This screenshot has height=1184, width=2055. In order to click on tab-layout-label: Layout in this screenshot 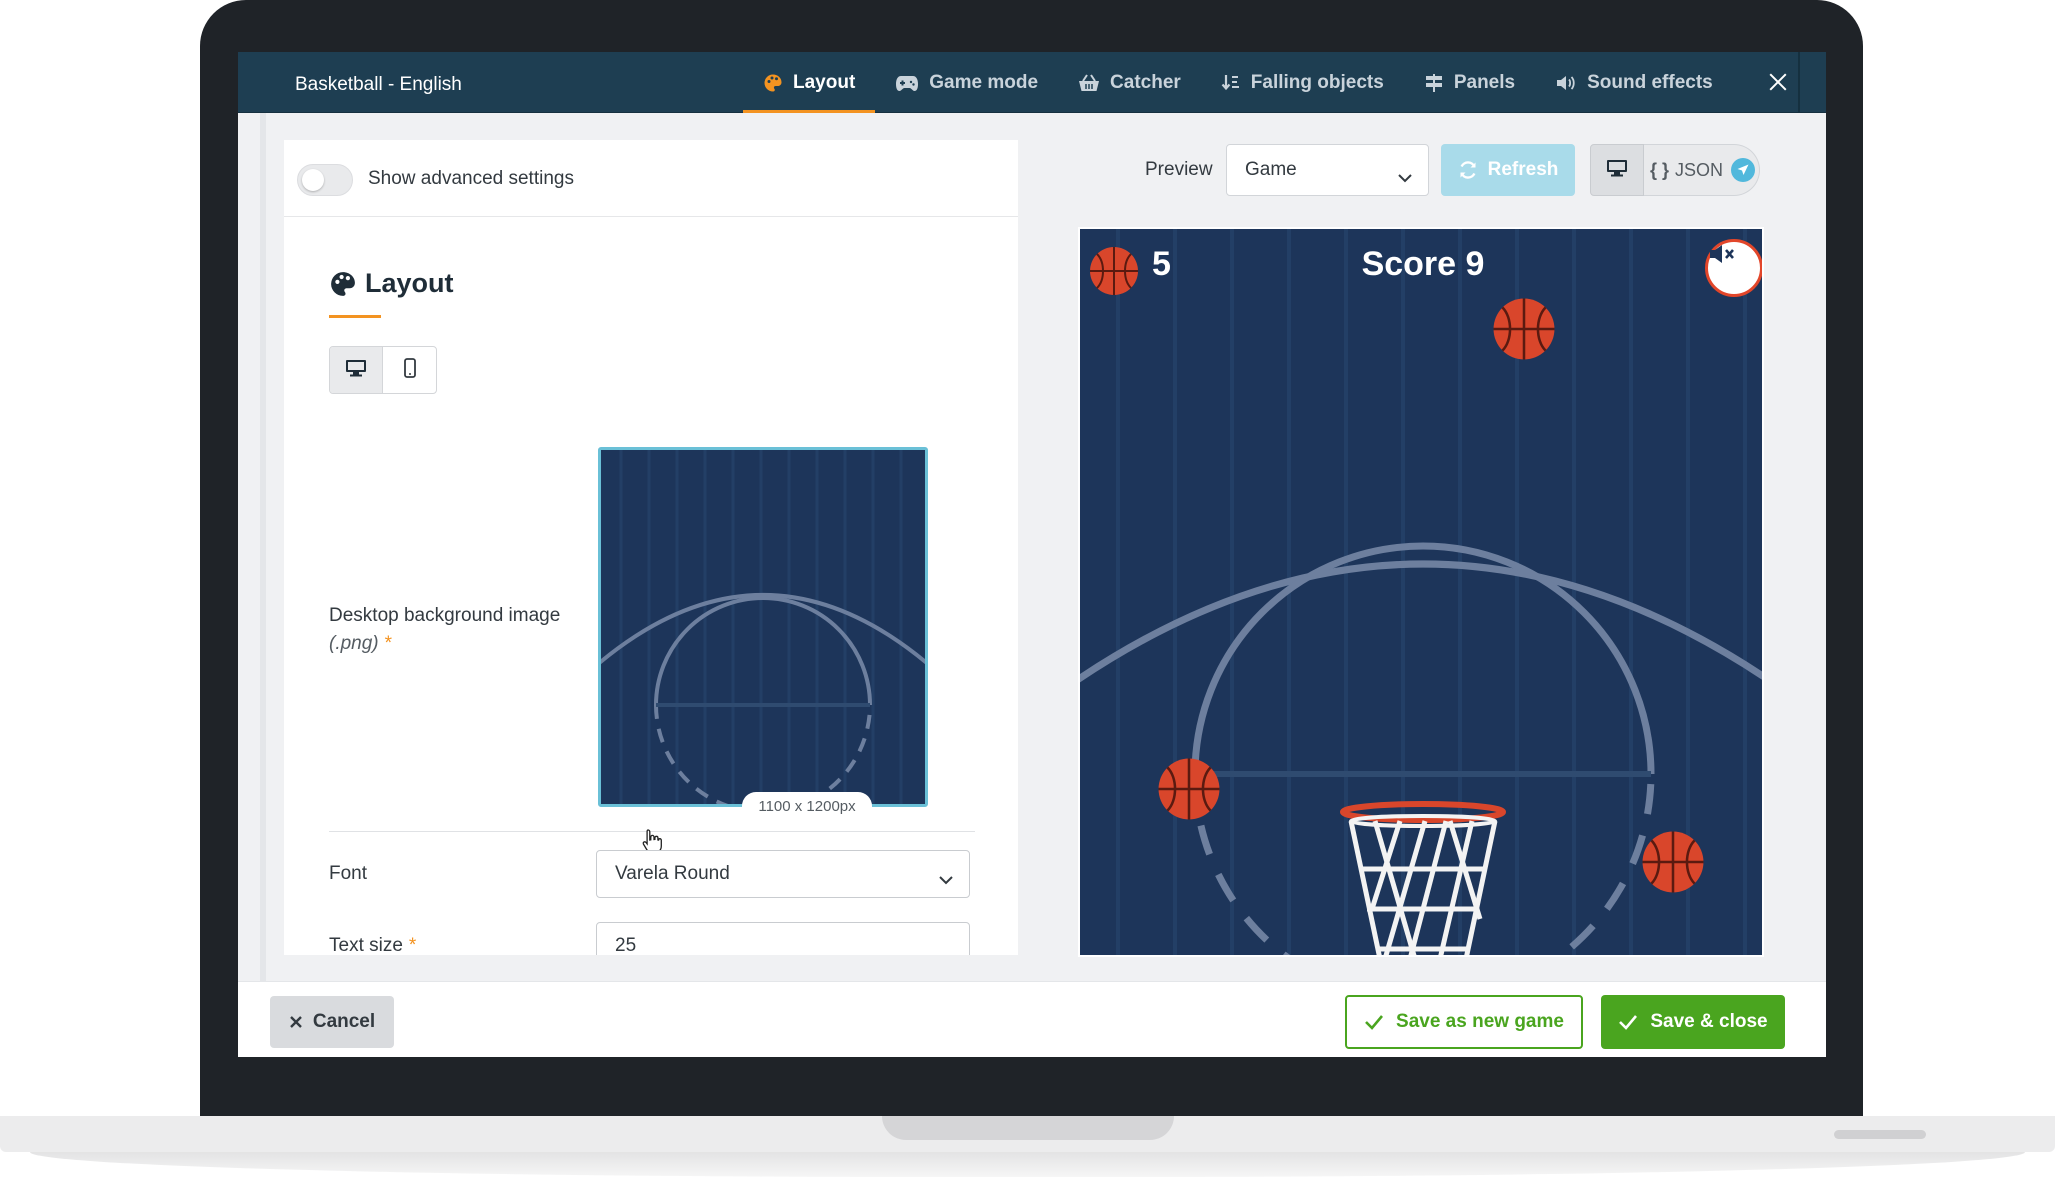, I will do `click(824, 82)`.